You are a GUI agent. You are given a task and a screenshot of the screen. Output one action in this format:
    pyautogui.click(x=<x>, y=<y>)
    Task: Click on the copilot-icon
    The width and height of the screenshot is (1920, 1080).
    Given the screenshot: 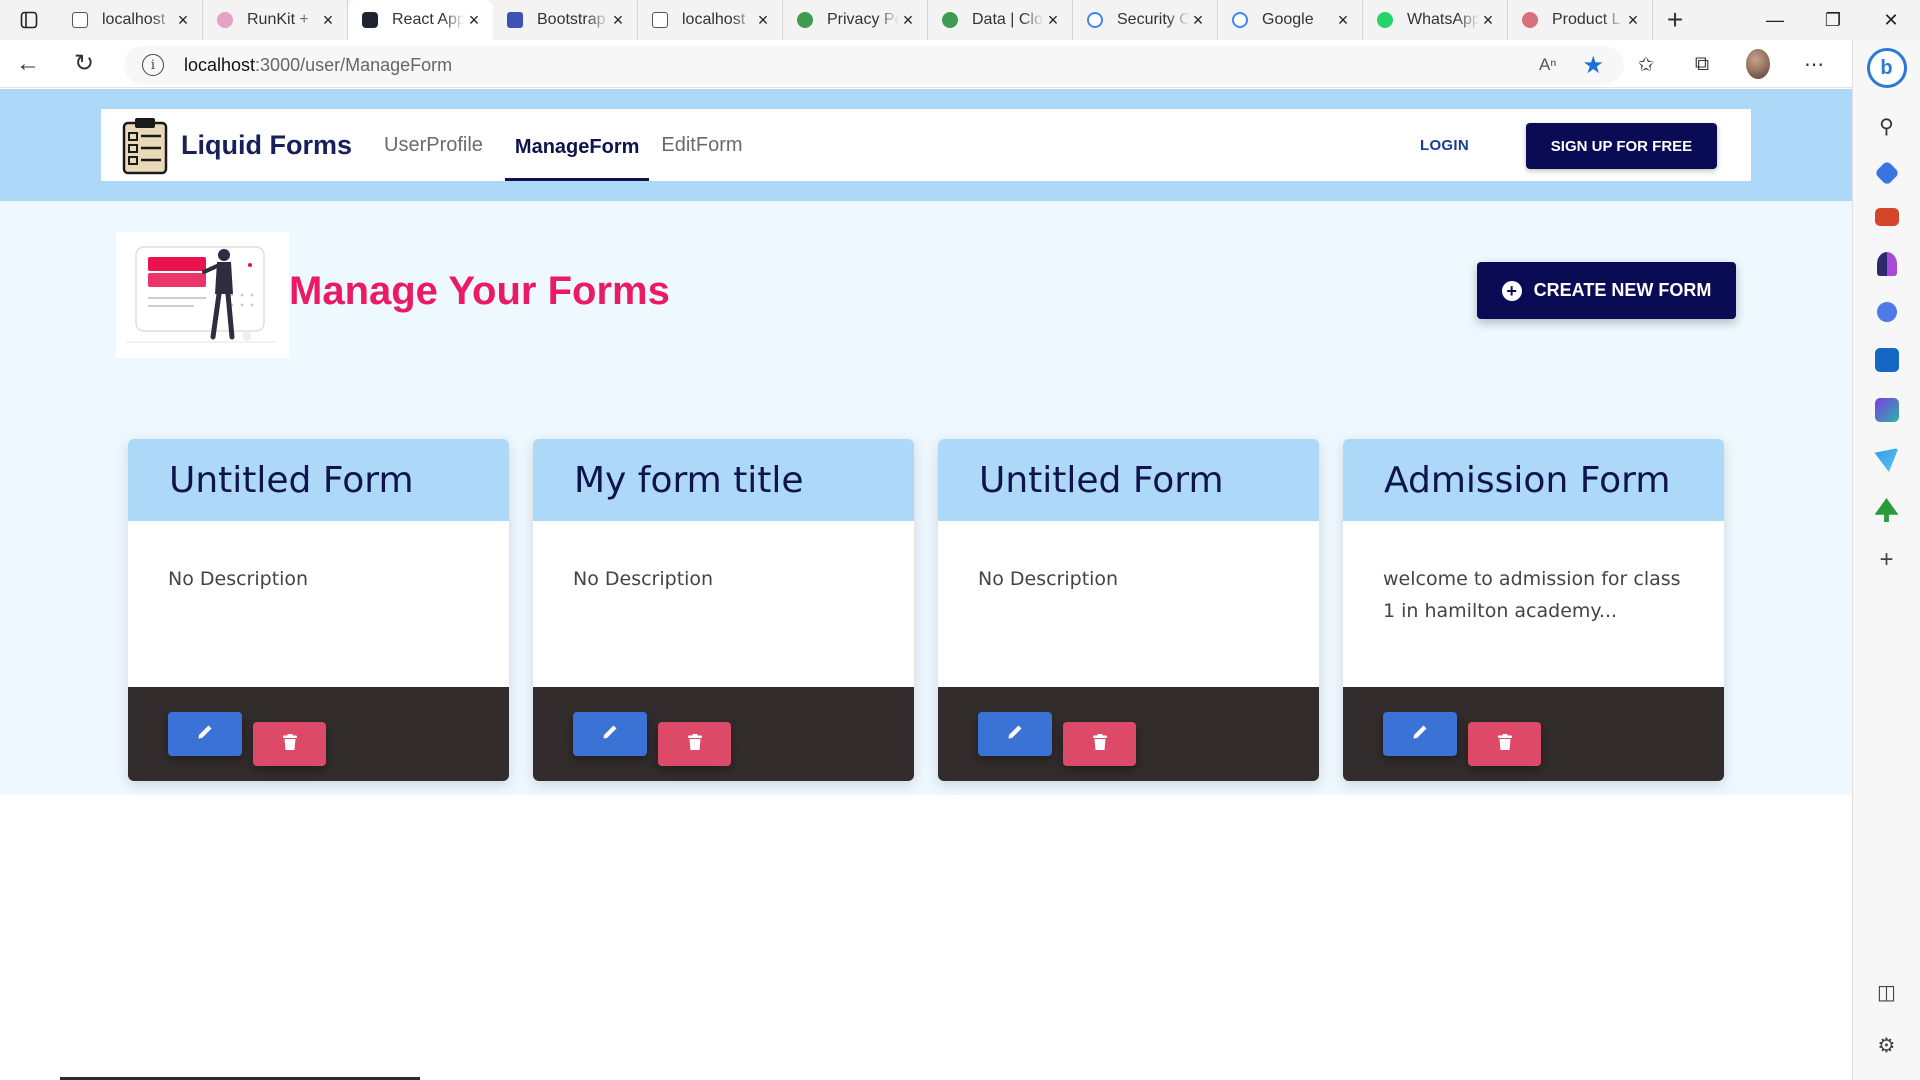 What is the action you would take?
    pyautogui.click(x=1886, y=312)
    